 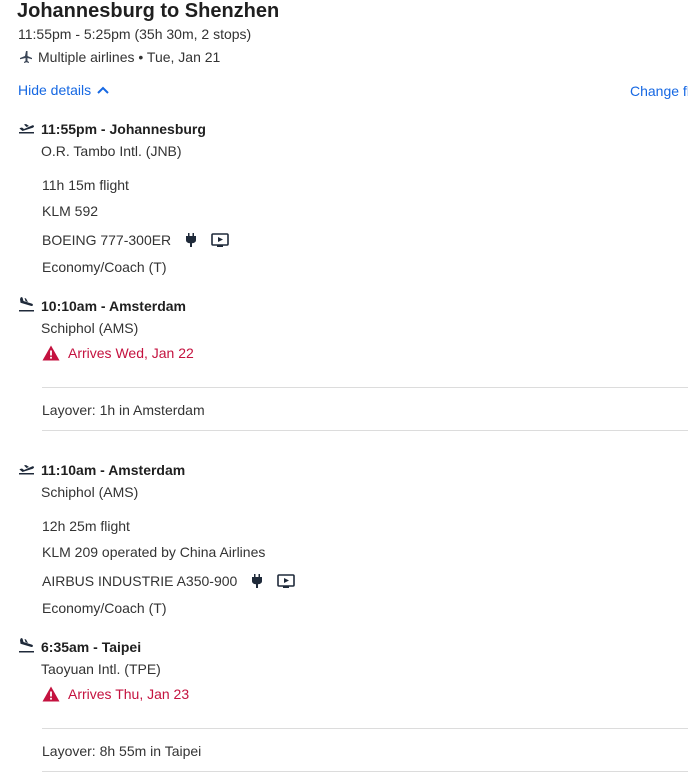 What do you see at coordinates (90, 328) in the screenshot?
I see `segment-1-arrival-airport: Schiphol (AMS)` at bounding box center [90, 328].